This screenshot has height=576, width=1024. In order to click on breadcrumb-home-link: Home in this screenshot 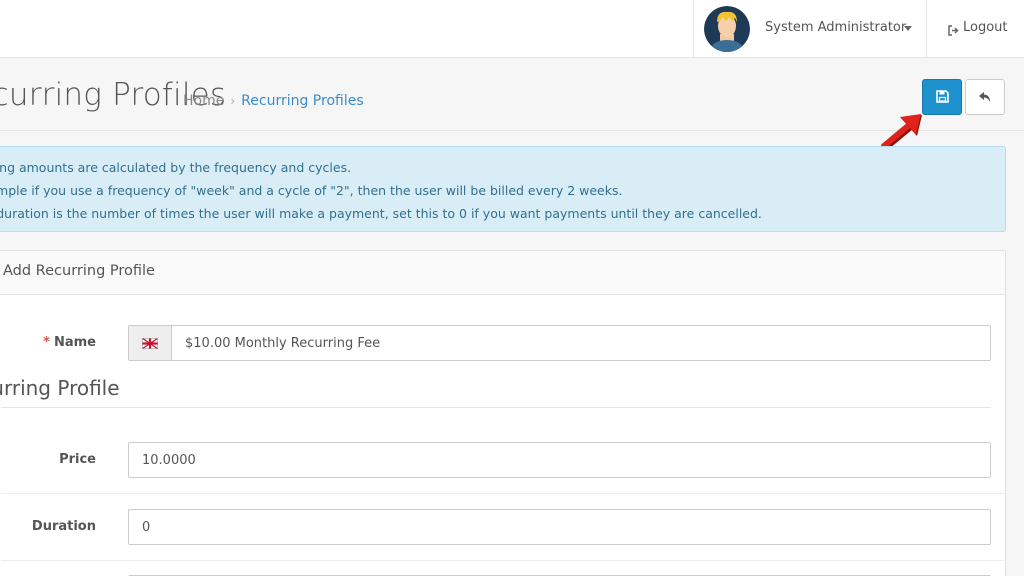, I will do `click(203, 101)`.